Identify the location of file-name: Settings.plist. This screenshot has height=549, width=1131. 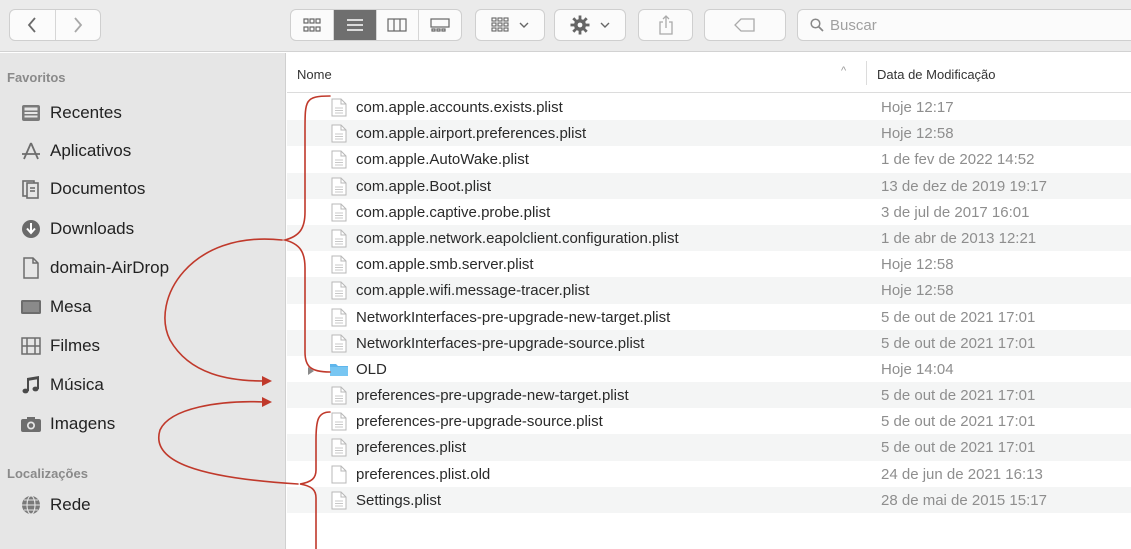
(399, 500).